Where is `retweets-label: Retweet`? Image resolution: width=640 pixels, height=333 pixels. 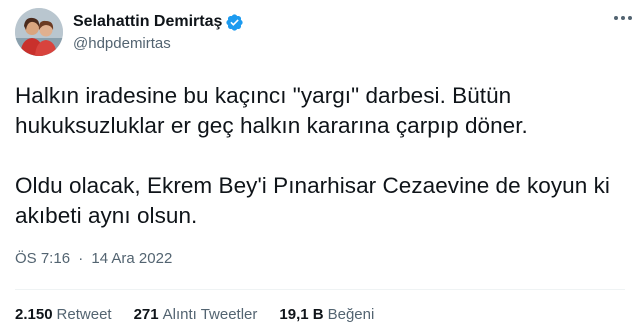 retweets-label: Retweet is located at coordinates (84, 314).